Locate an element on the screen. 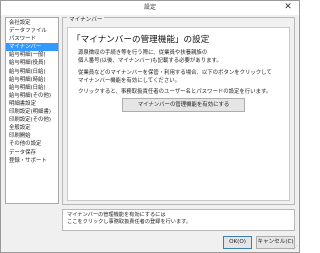 This screenshot has height=253, width=320. sidebar-item: パスワード is located at coordinates (32, 39).